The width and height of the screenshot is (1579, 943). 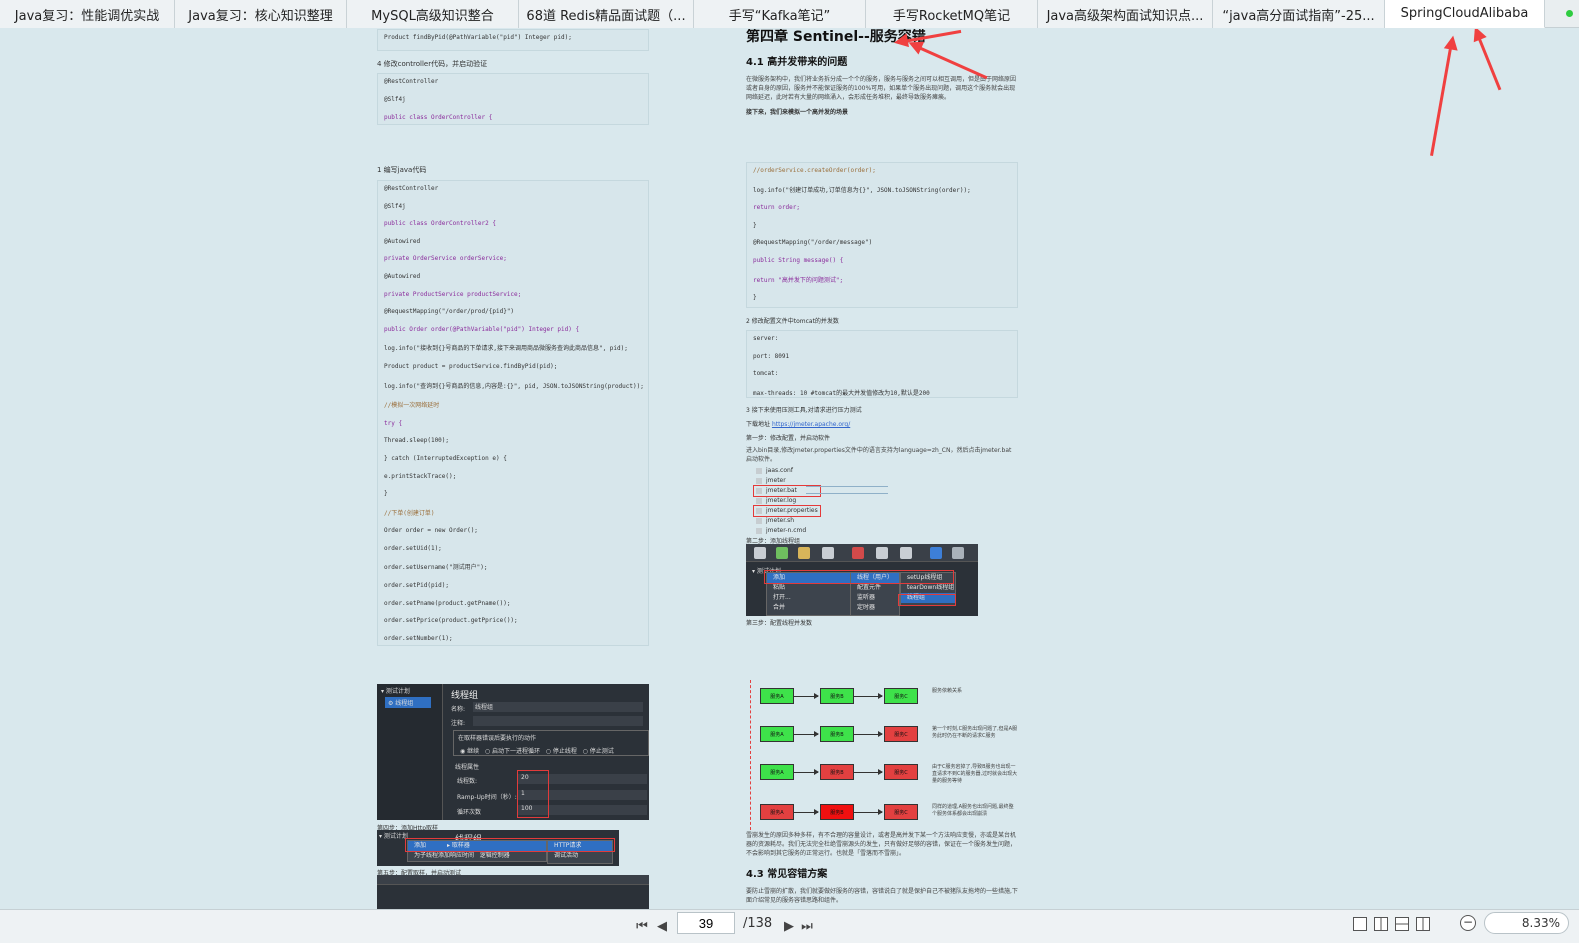 What do you see at coordinates (973, 810) in the screenshot?
I see `flow-note: 同样的道理,A服务也出现问题,最终整个服务体系都会出现崩溃` at bounding box center [973, 810].